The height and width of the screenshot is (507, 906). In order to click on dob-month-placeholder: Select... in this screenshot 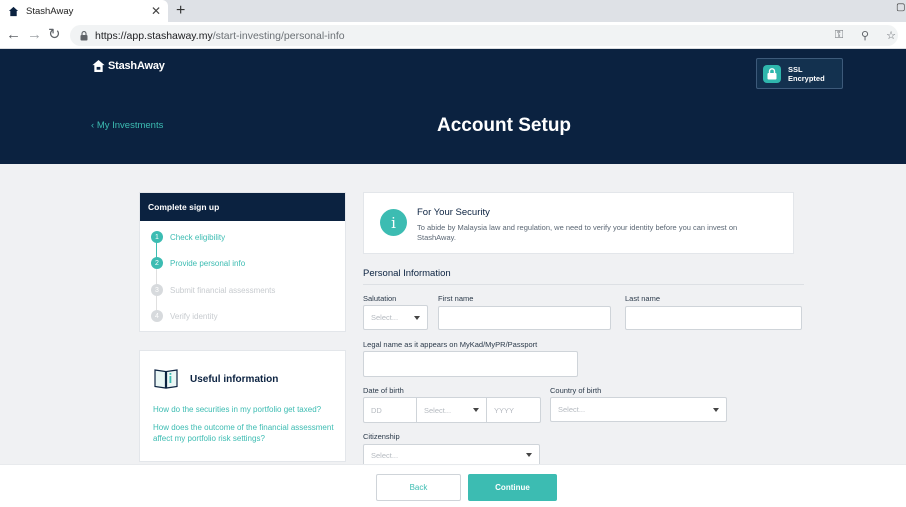, I will do `click(438, 410)`.